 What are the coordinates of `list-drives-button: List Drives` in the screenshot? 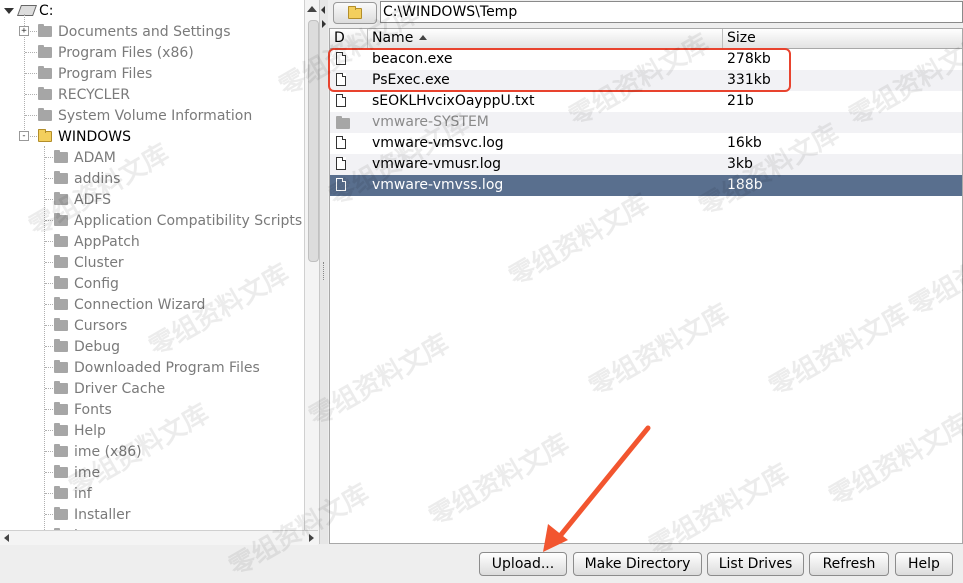 It's located at (755, 564).